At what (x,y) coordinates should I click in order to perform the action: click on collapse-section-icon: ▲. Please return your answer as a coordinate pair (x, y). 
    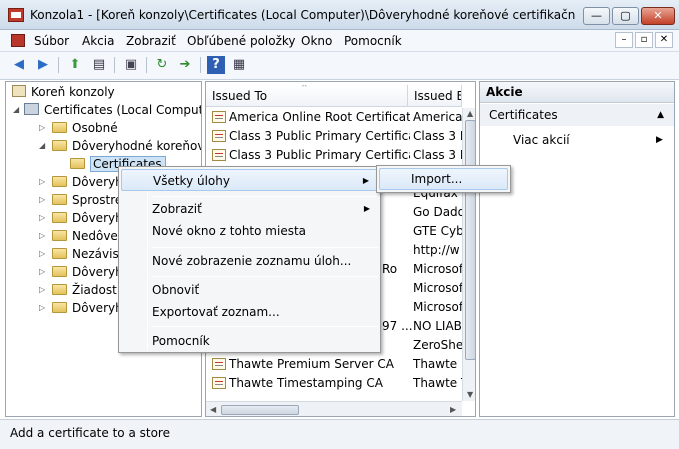
    Looking at the image, I should click on (660, 115).